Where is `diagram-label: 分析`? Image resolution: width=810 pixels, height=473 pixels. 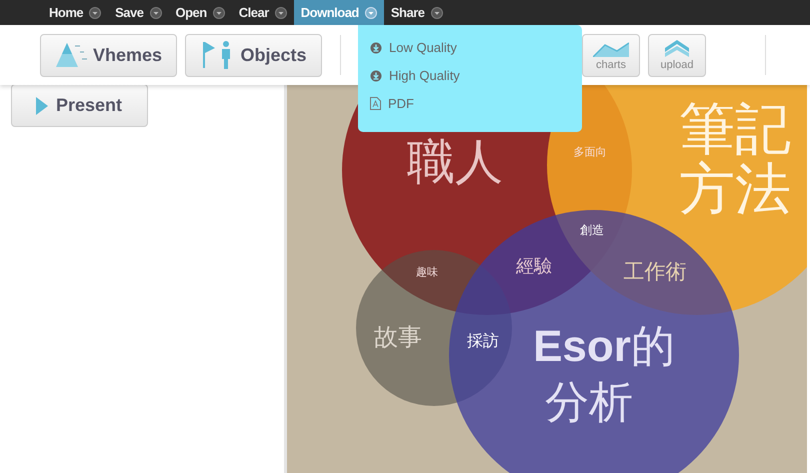 diagram-label: 分析 is located at coordinates (589, 403).